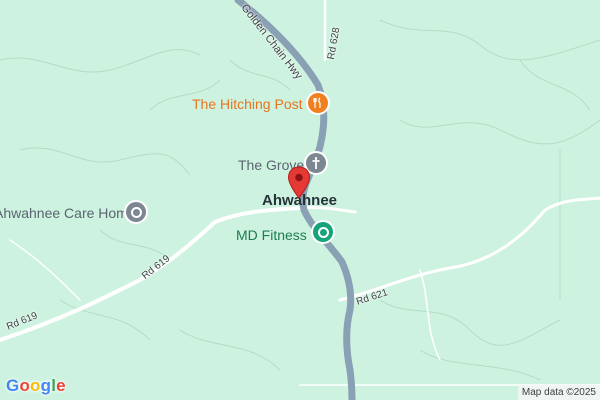  What do you see at coordinates (318, 103) in the screenshot?
I see `restaurant-icon` at bounding box center [318, 103].